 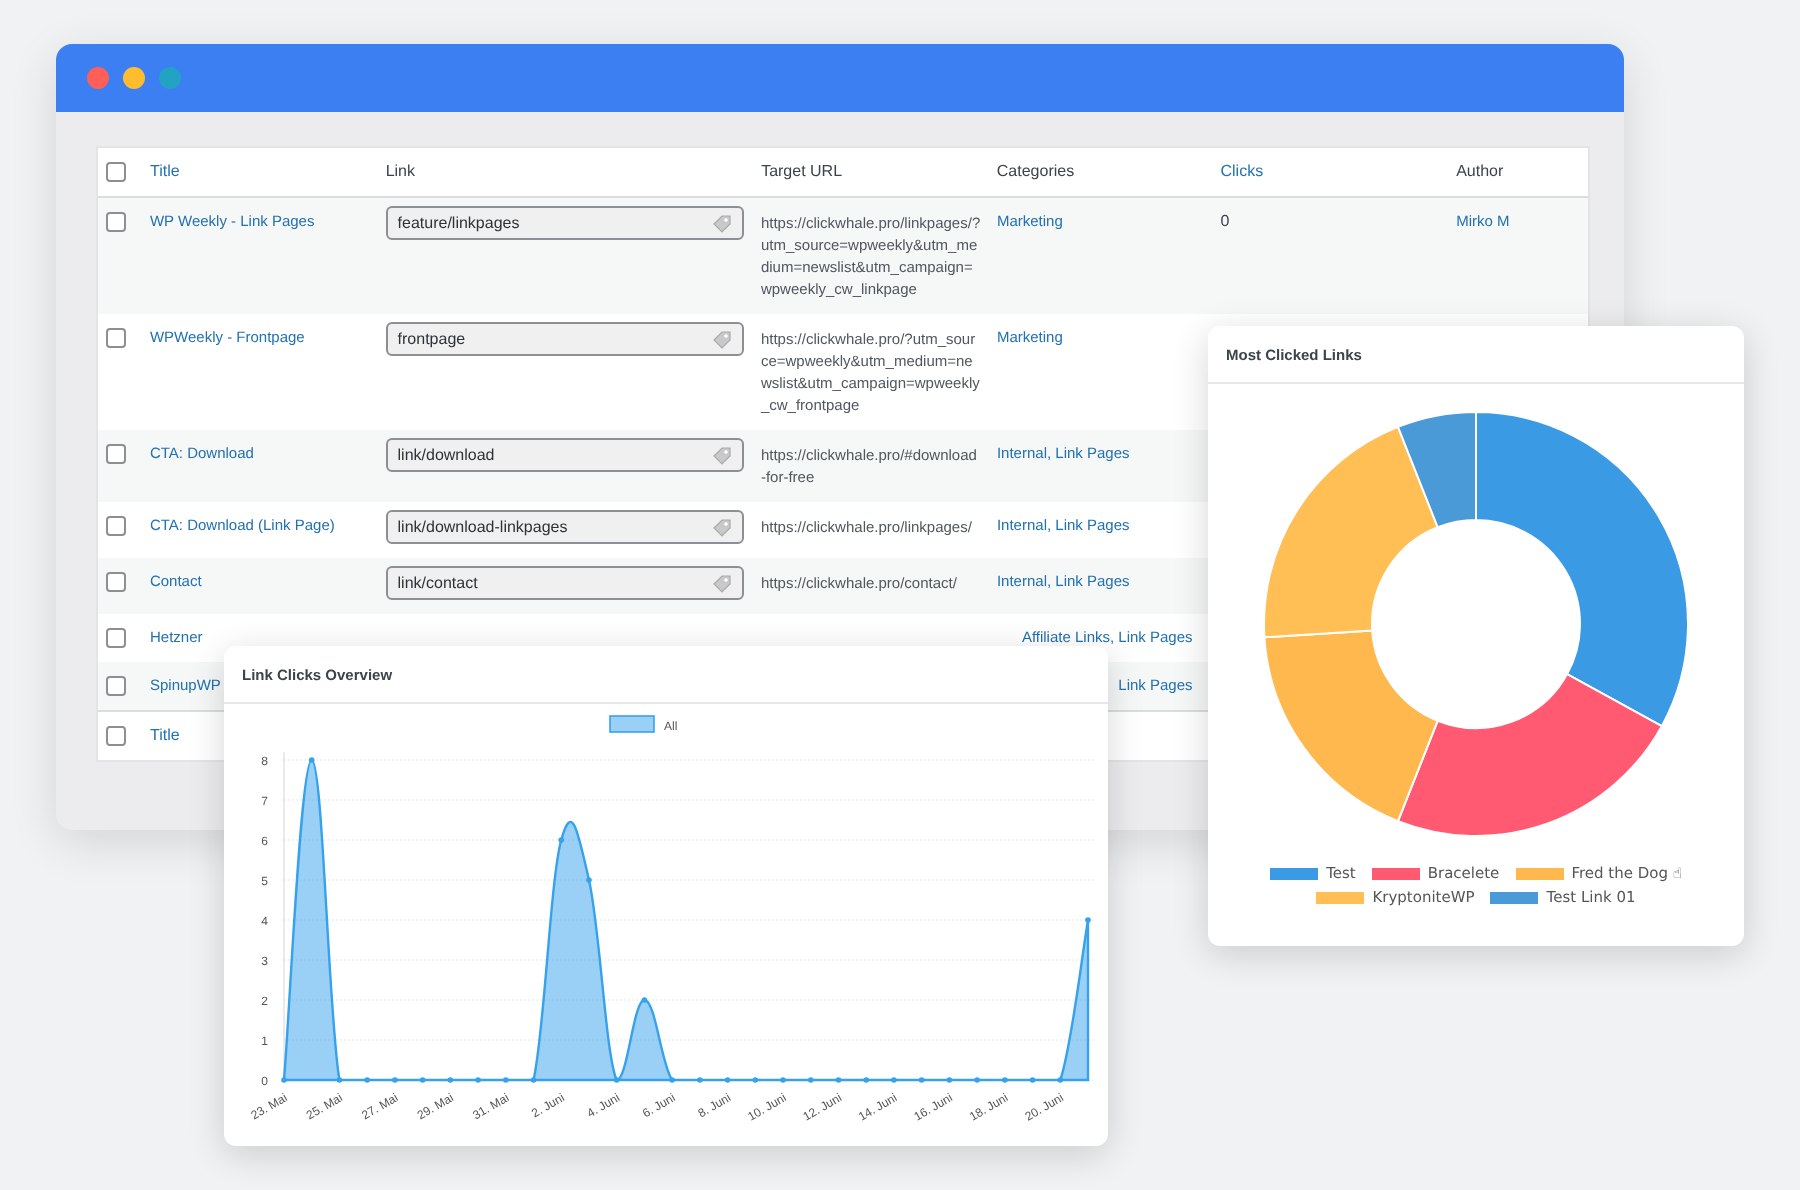 I want to click on column-header: Link, so click(x=400, y=171).